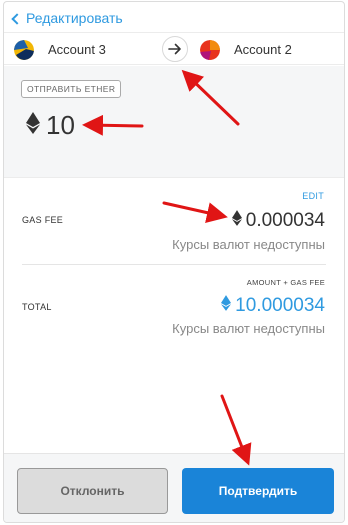 This screenshot has height=525, width=348. Describe the element at coordinates (24, 49) in the screenshot. I see `from-account-avatar-icon` at that location.